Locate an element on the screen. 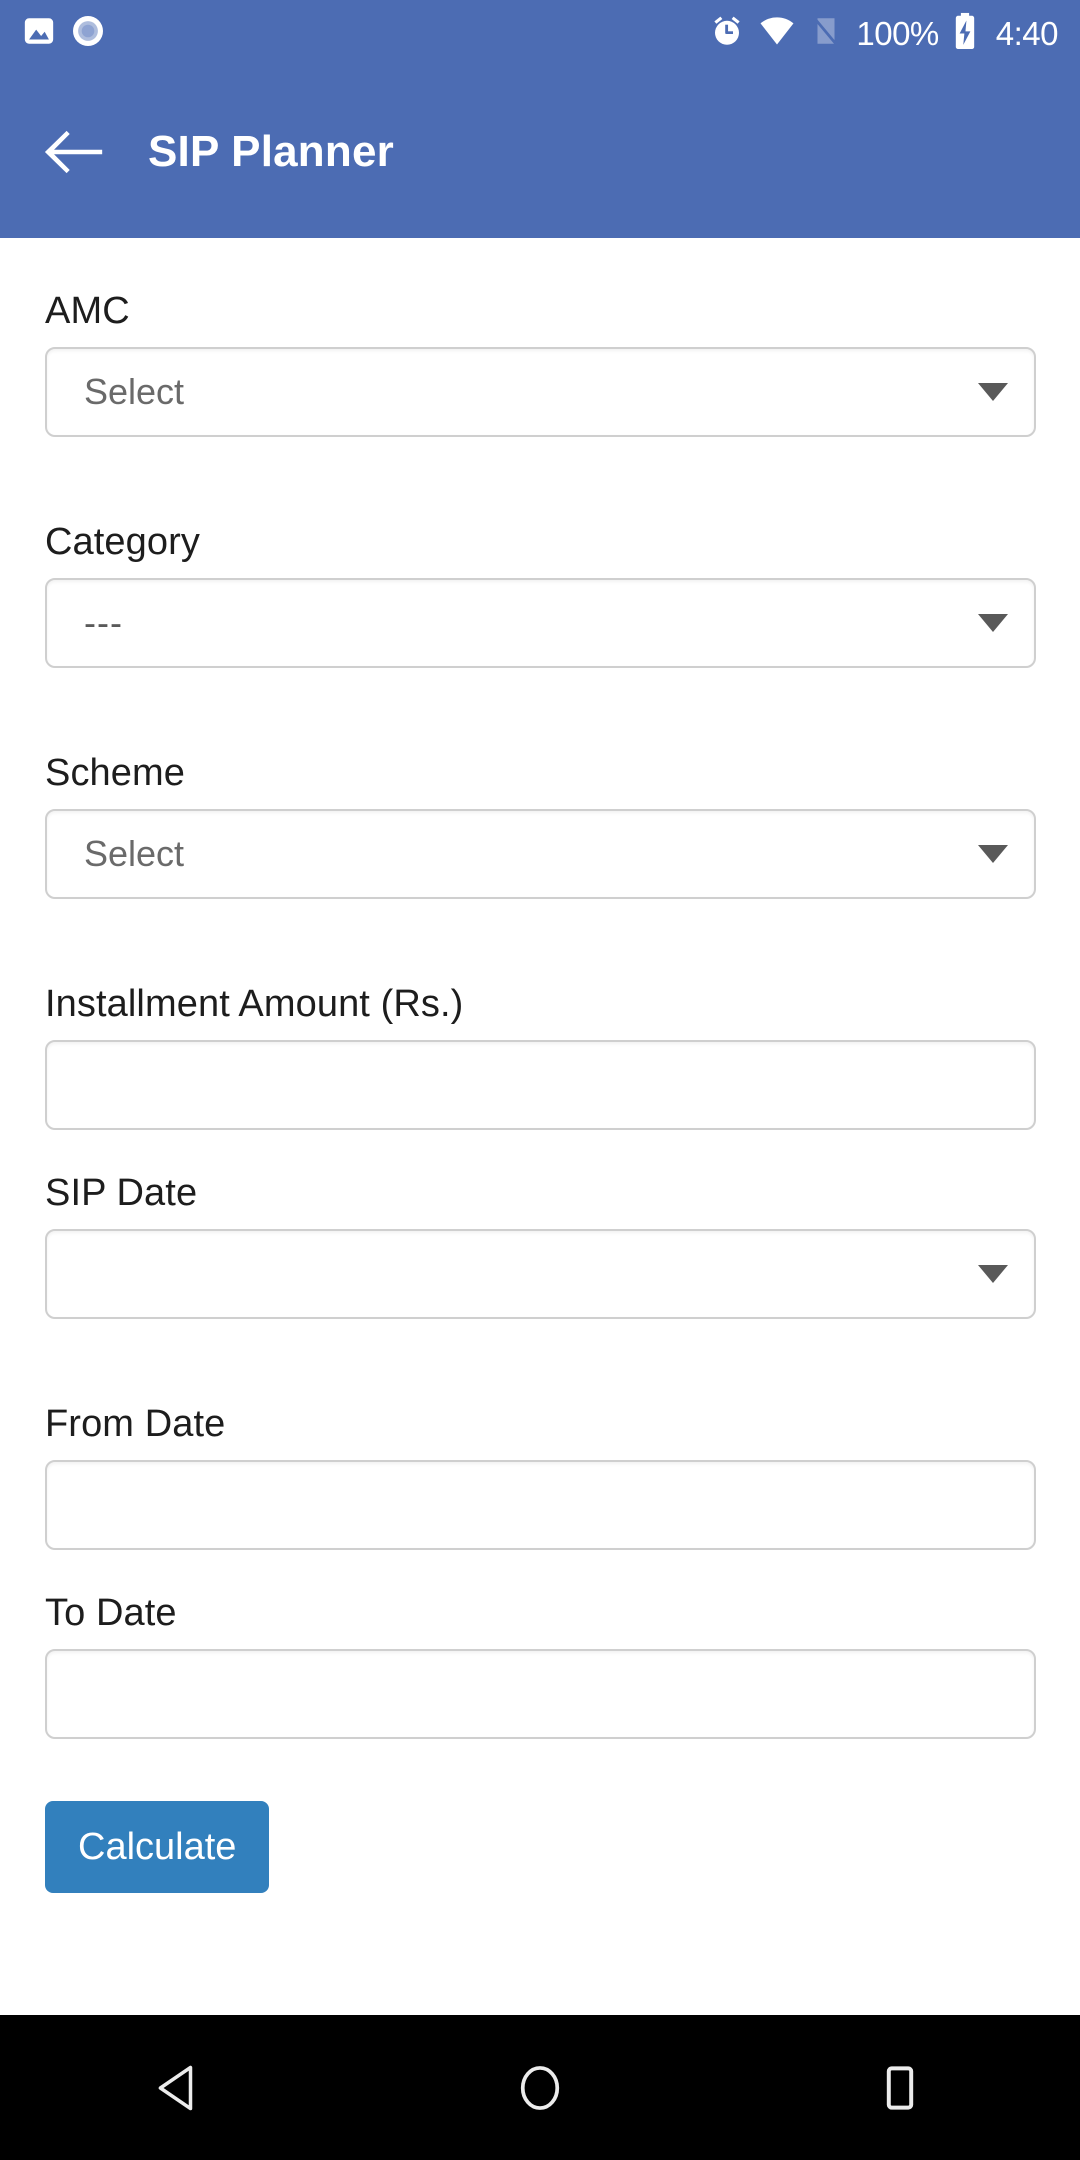 The width and height of the screenshot is (1080, 2160). battery-percent: 100% is located at coordinates (897, 33).